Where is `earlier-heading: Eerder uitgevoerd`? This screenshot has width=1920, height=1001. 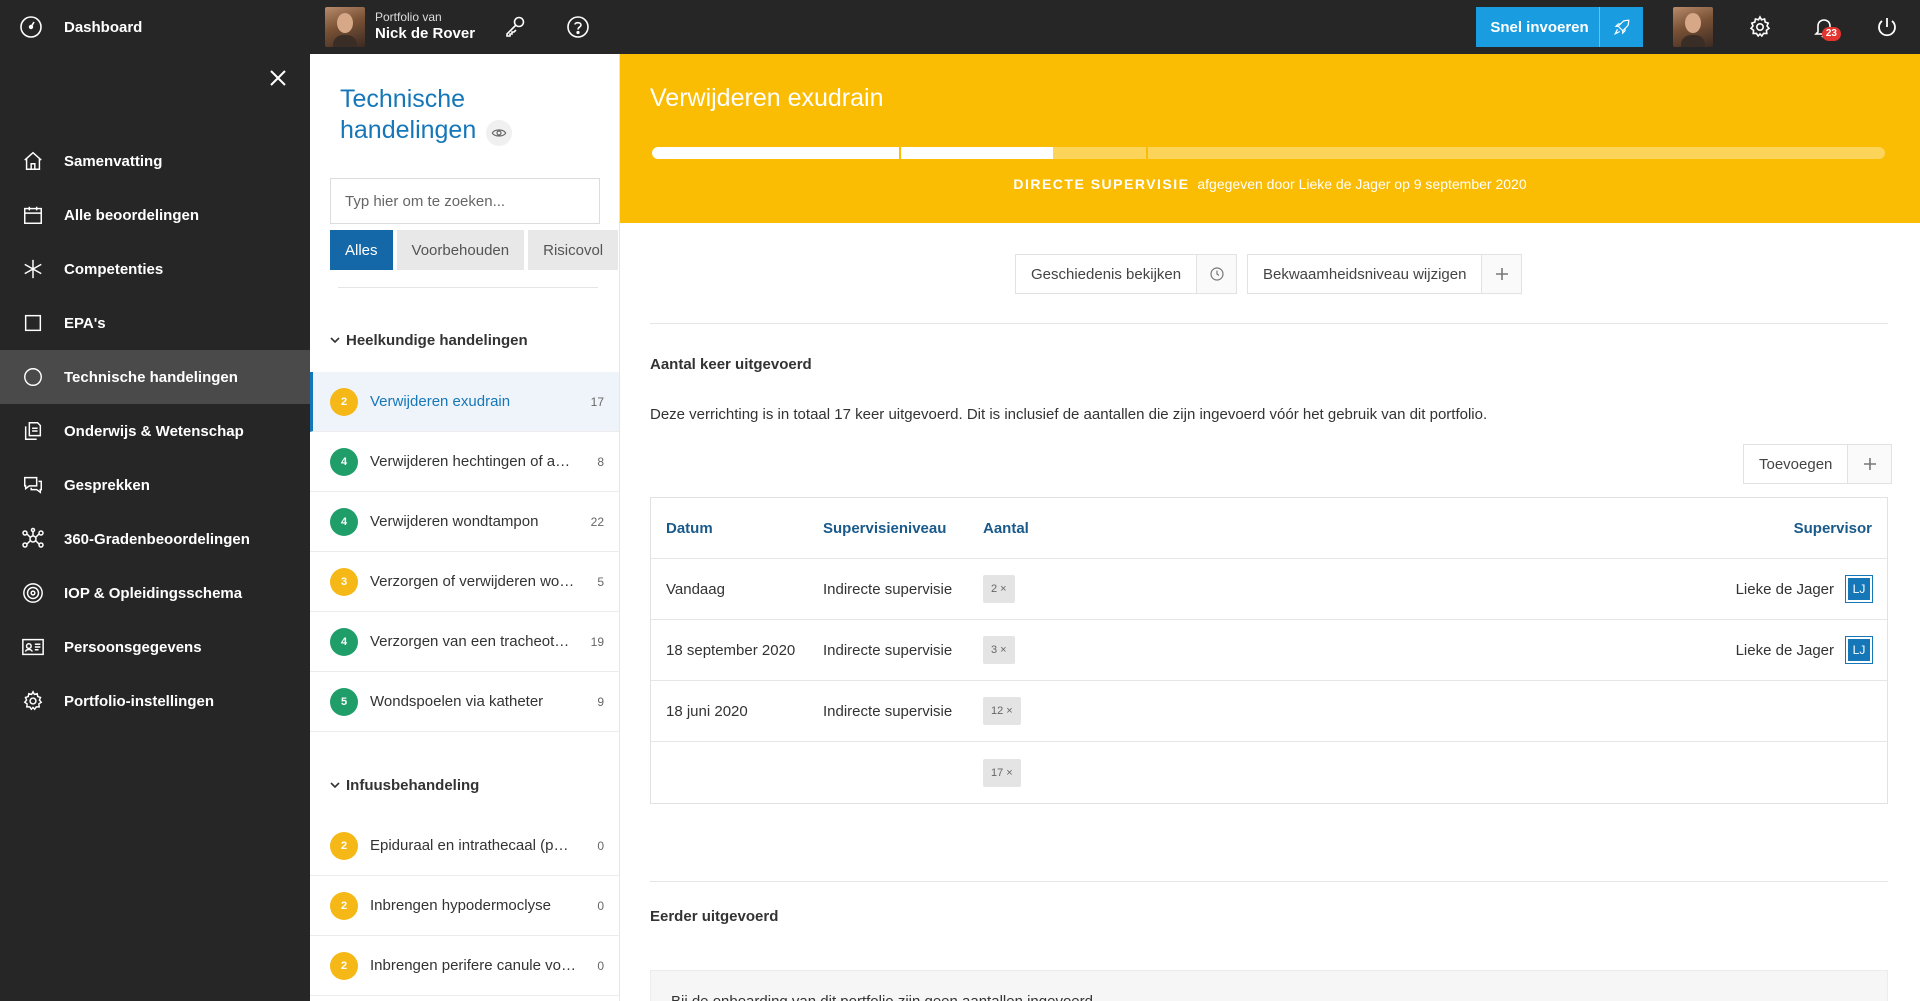
earlier-heading: Eerder uitgevoerd is located at coordinates (714, 916).